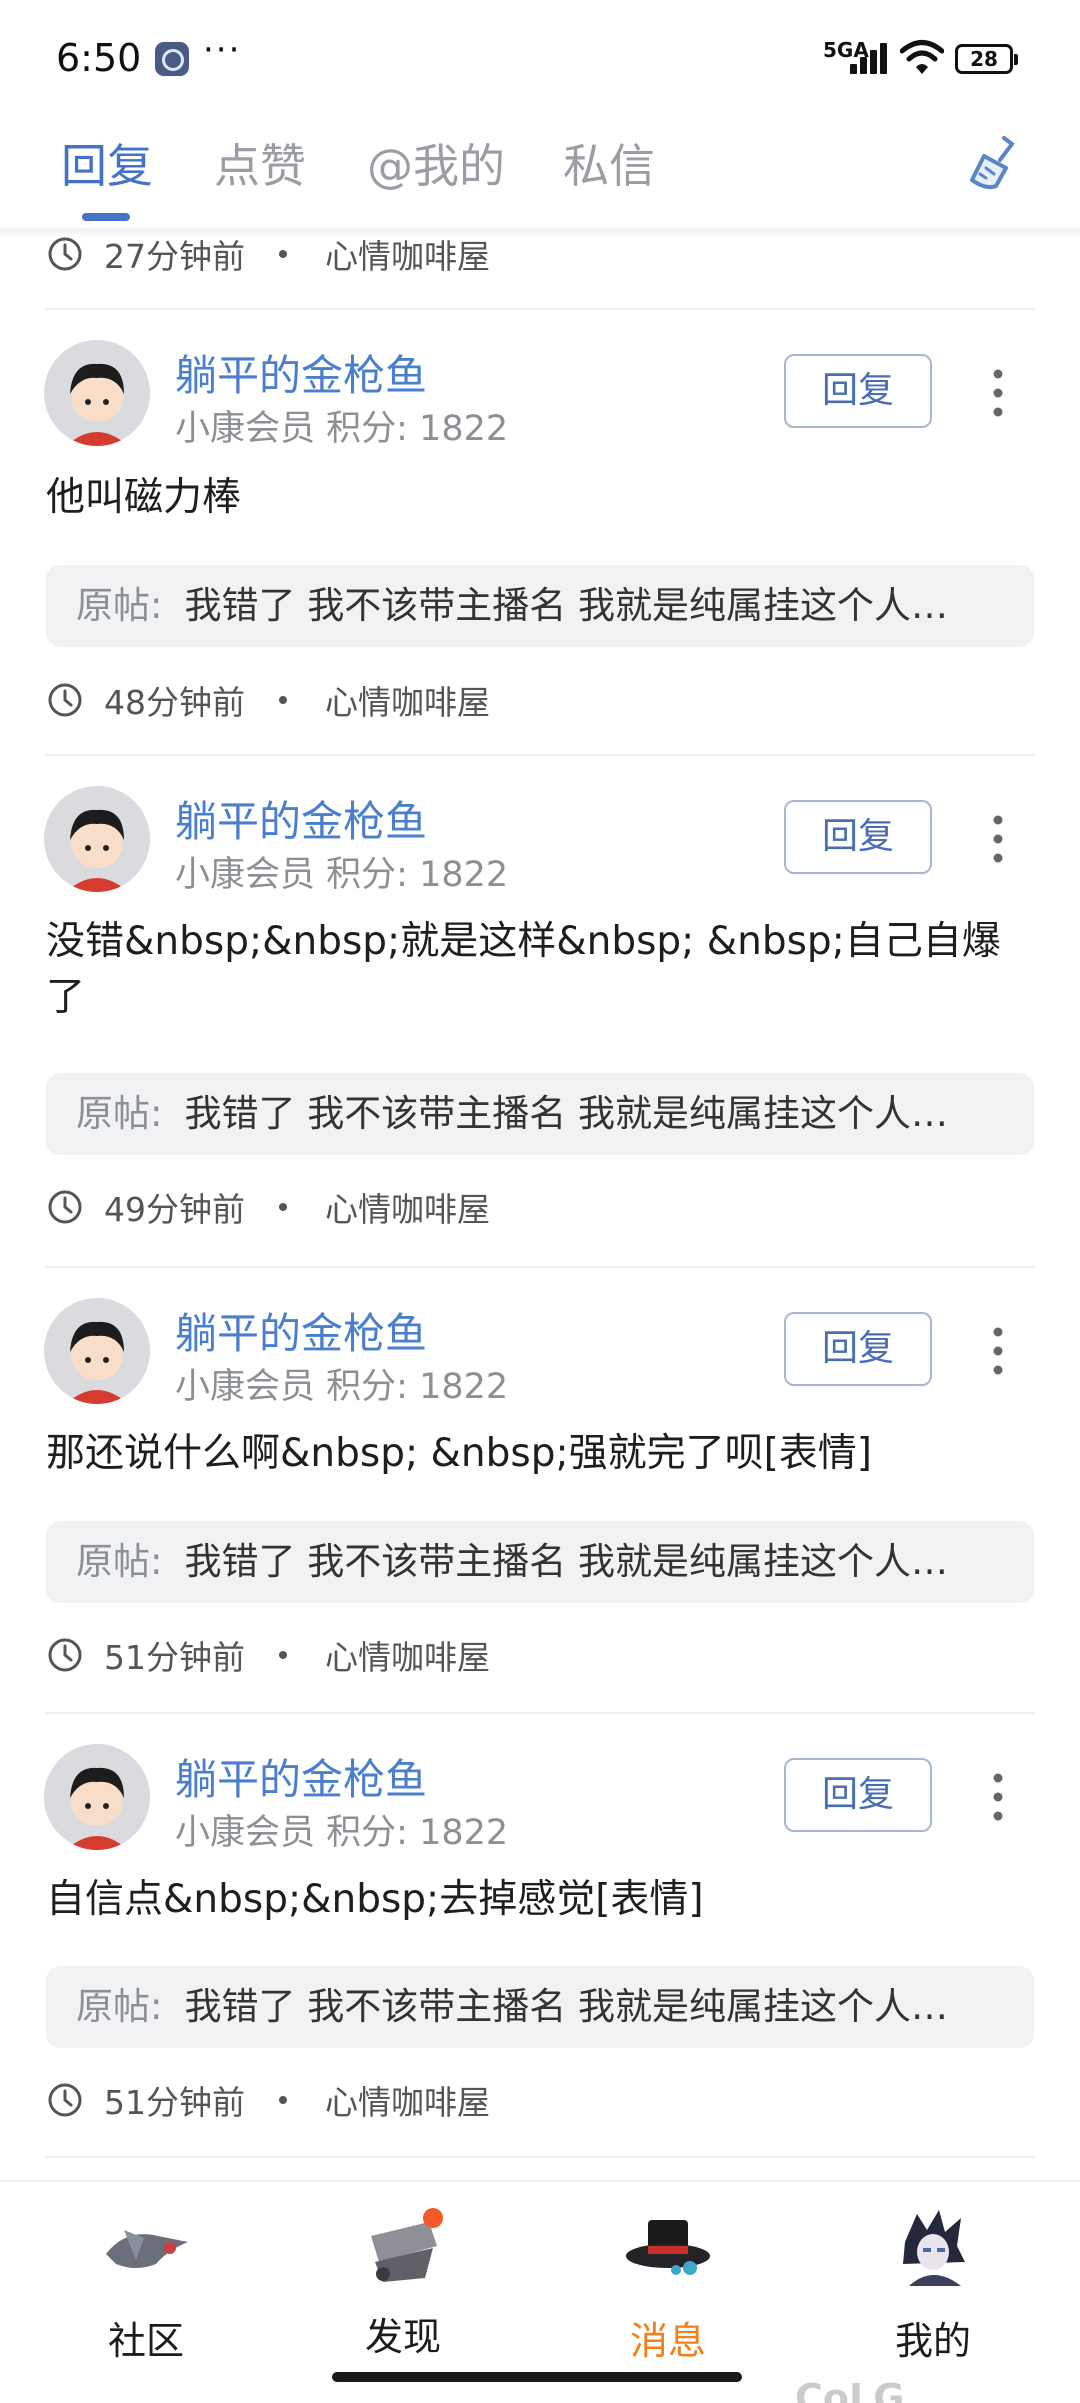 The width and height of the screenshot is (1080, 2403). Describe the element at coordinates (107, 163) in the screenshot. I see `tab-replies: 回复` at that location.